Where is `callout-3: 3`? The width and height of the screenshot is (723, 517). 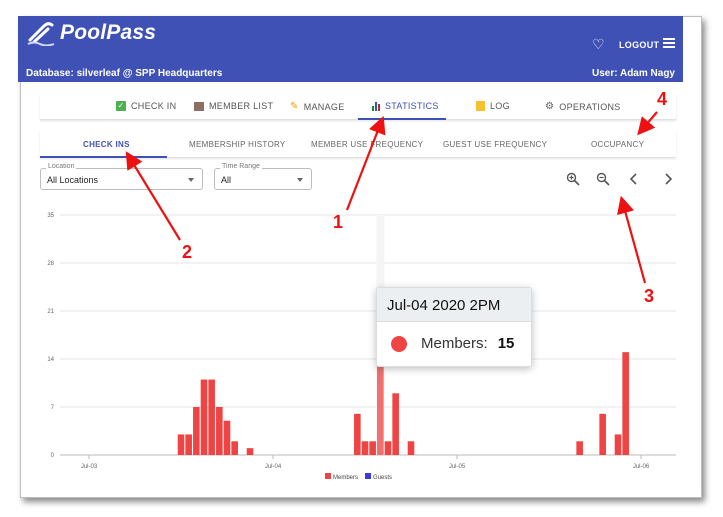 callout-3: 3 is located at coordinates (649, 296).